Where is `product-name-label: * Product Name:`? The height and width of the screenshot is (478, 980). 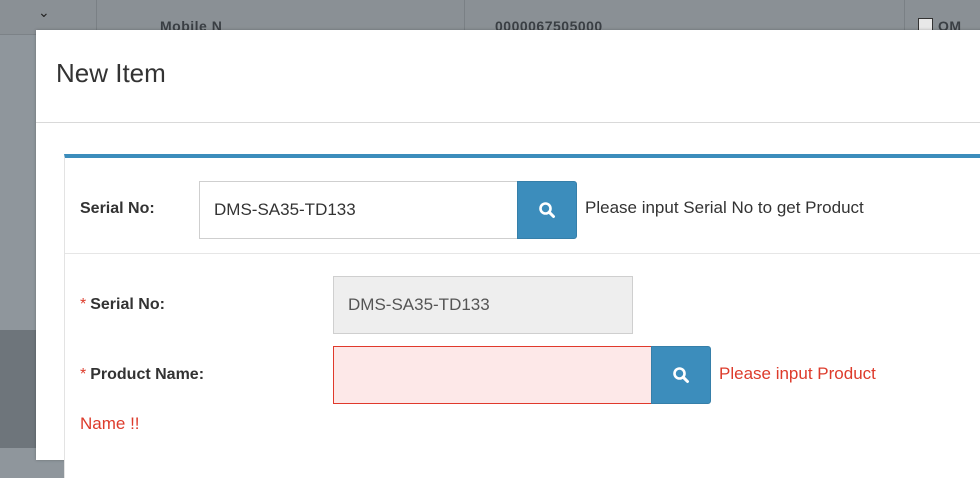 product-name-label: * Product Name: is located at coordinates (142, 375).